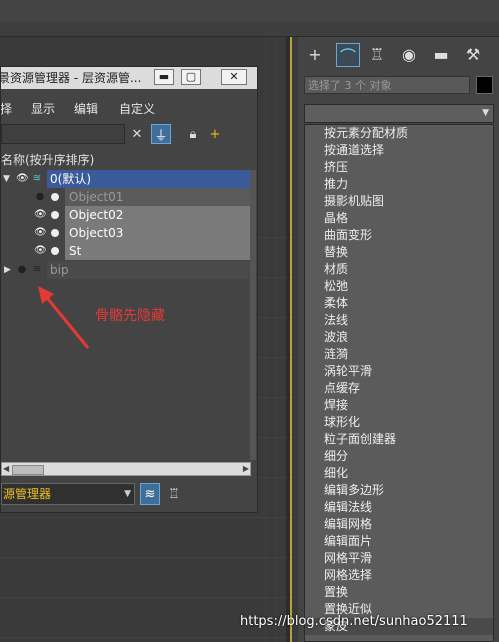 The height and width of the screenshot is (642, 499). Describe the element at coordinates (399, 201) in the screenshot. I see `modifier-item: 摄影机贴图` at that location.